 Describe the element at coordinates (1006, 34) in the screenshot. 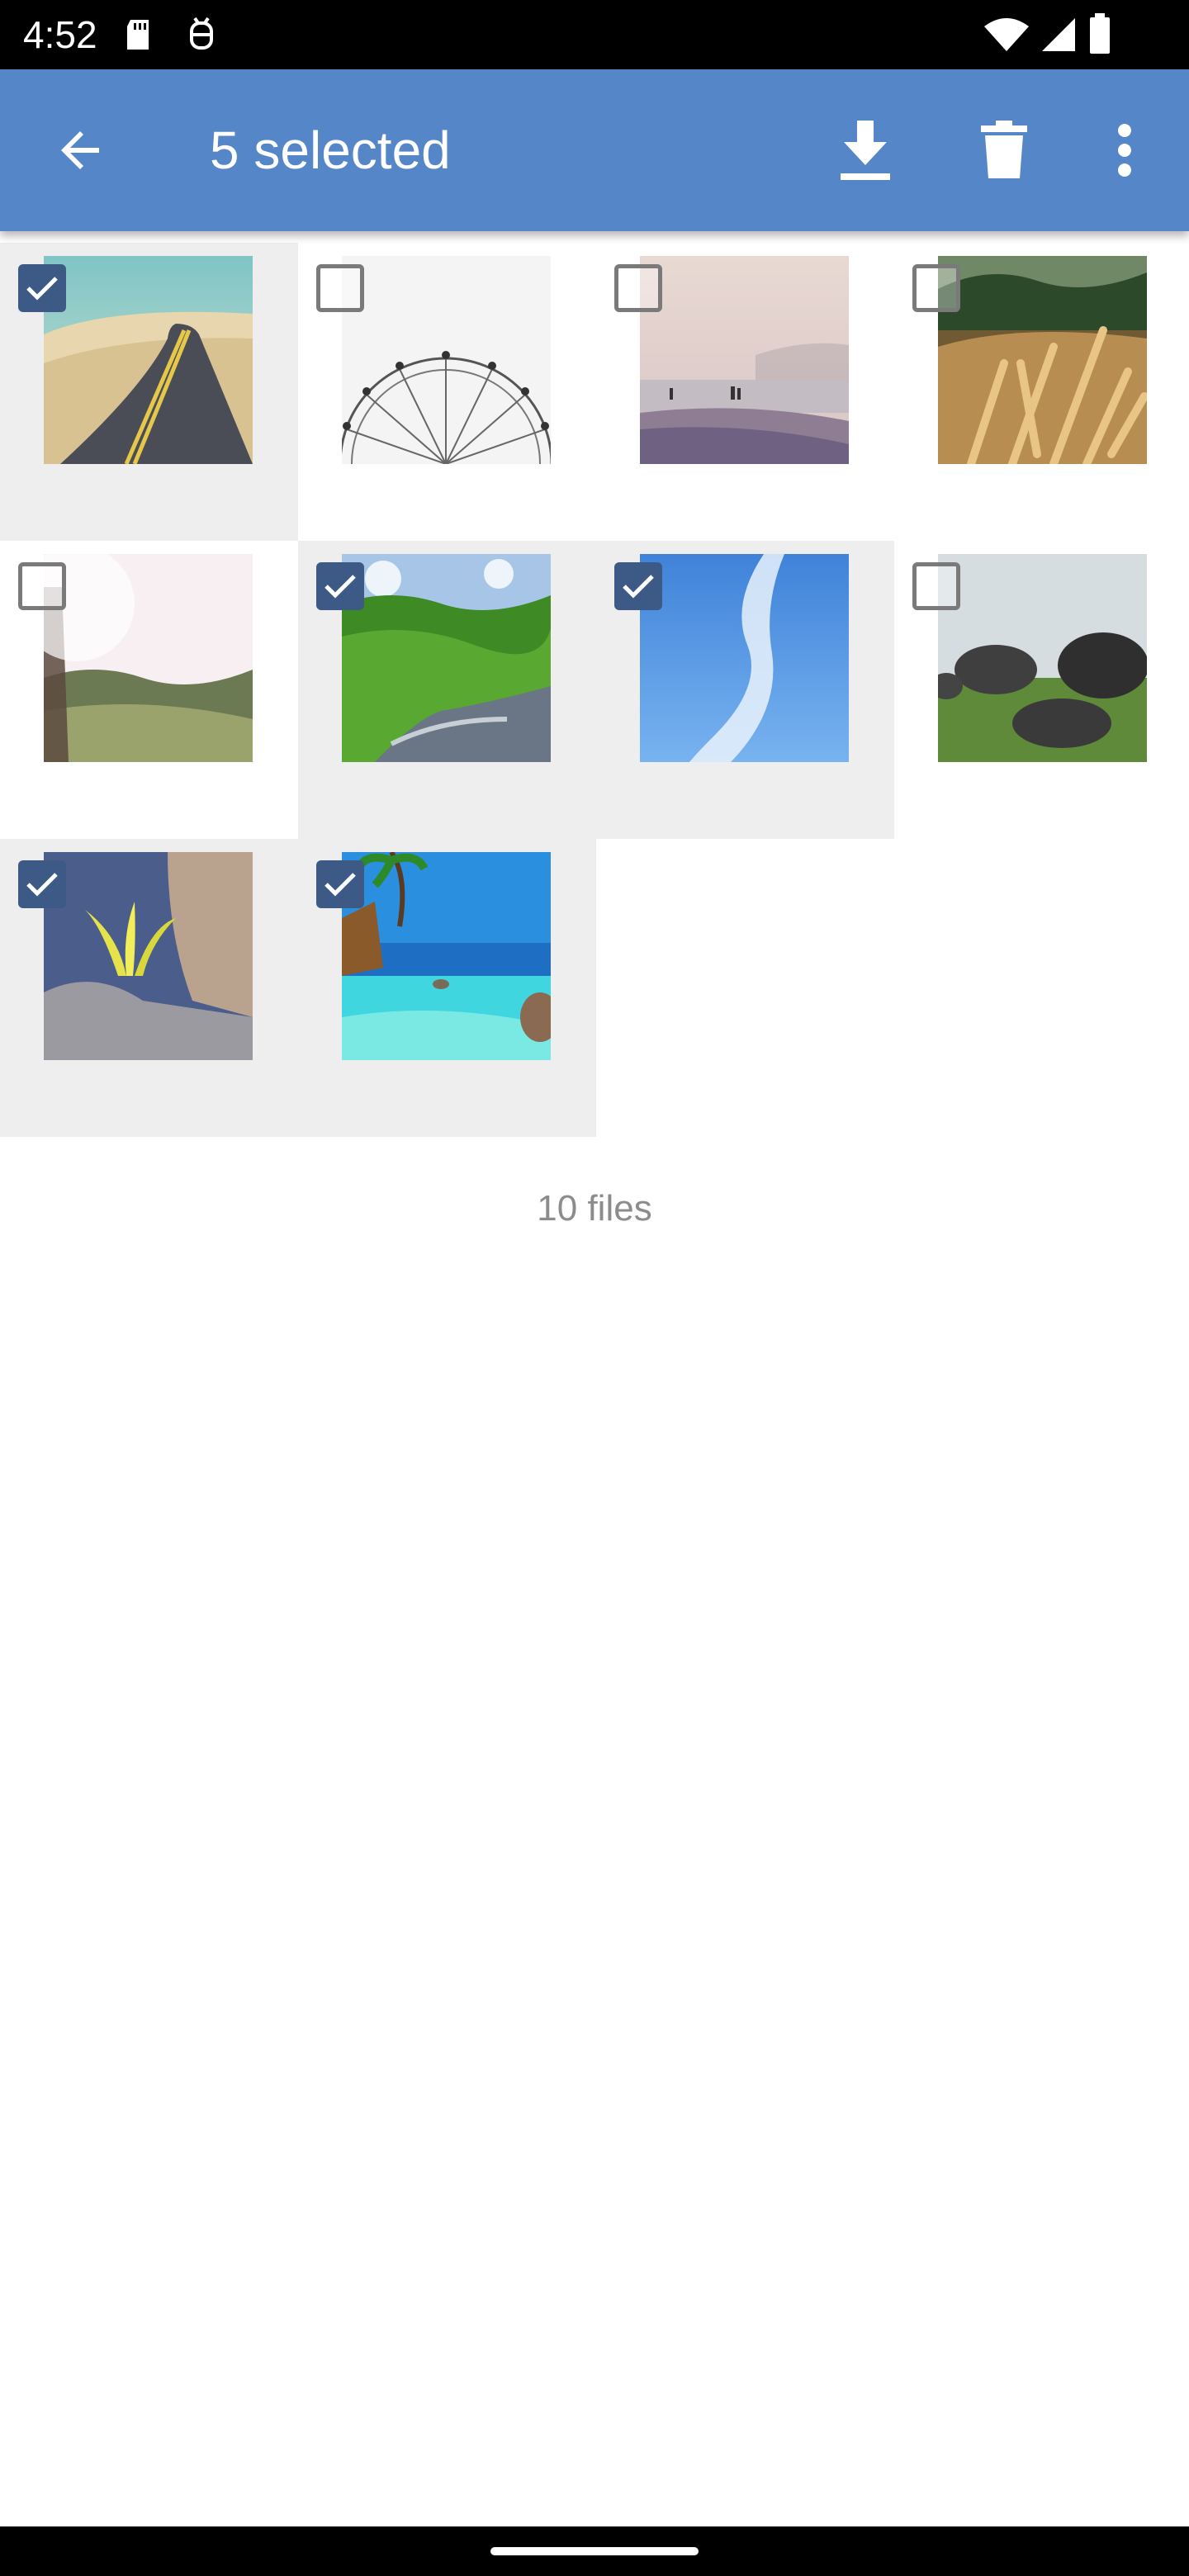

I see `wifi-icon` at that location.